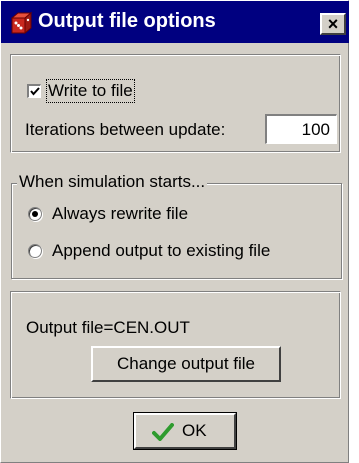 Image resolution: width=359 pixels, height=463 pixels. I want to click on output-file-text: Output file=CEN.OUT, so click(108, 327).